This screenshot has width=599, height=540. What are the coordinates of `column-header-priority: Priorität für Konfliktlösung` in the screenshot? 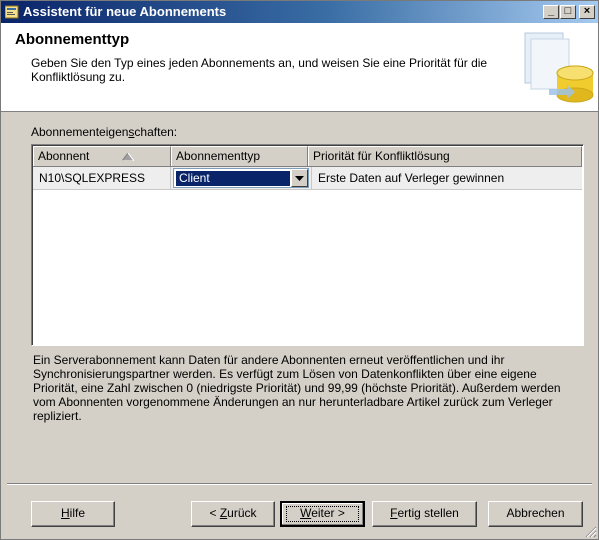 It's located at (445, 156).